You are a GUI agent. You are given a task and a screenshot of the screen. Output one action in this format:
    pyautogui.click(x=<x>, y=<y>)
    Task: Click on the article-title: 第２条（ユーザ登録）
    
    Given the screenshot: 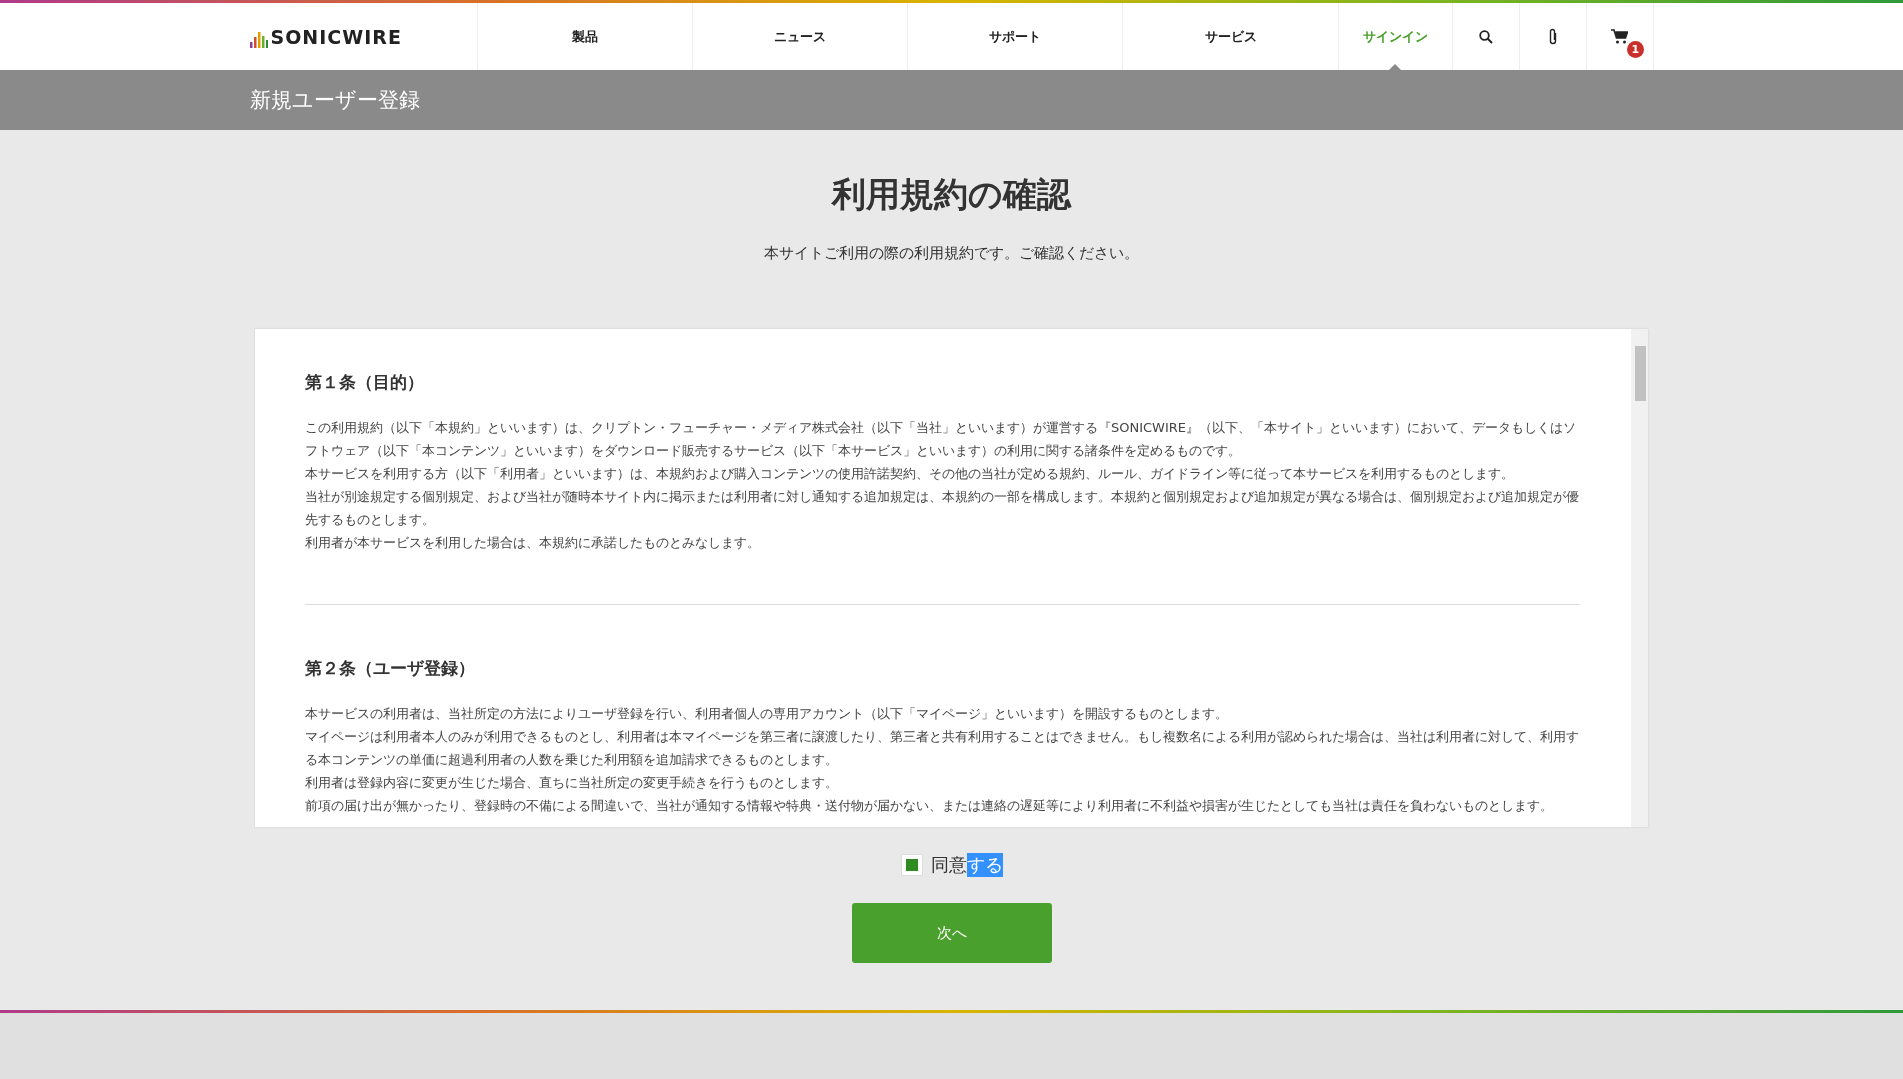 What is the action you would take?
    pyautogui.click(x=390, y=668)
    